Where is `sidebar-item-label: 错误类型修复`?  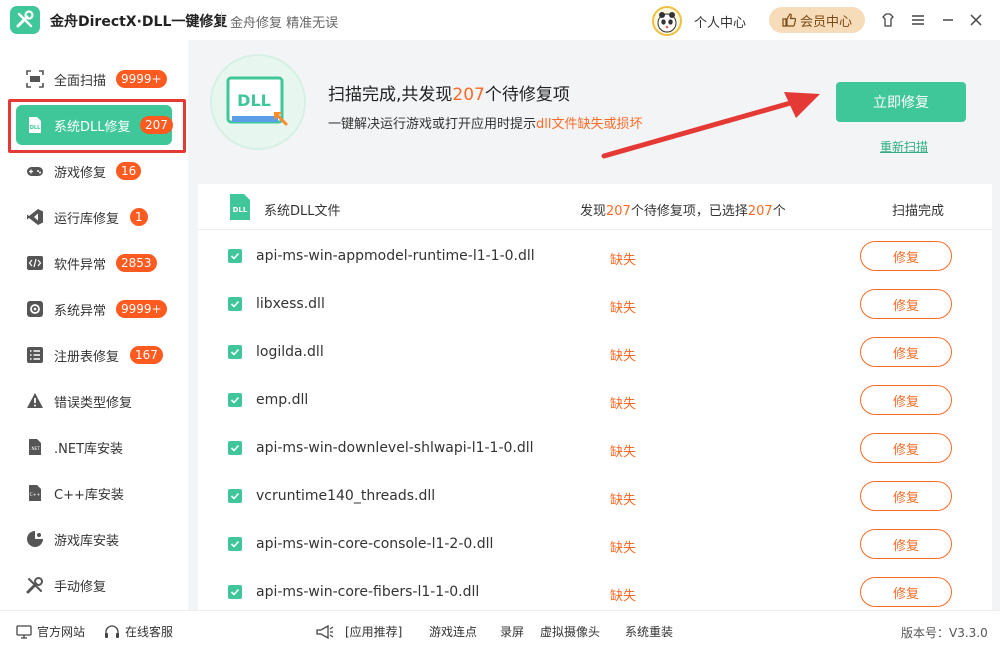
sidebar-item-label: 错误类型修复 is located at coordinates (93, 403).